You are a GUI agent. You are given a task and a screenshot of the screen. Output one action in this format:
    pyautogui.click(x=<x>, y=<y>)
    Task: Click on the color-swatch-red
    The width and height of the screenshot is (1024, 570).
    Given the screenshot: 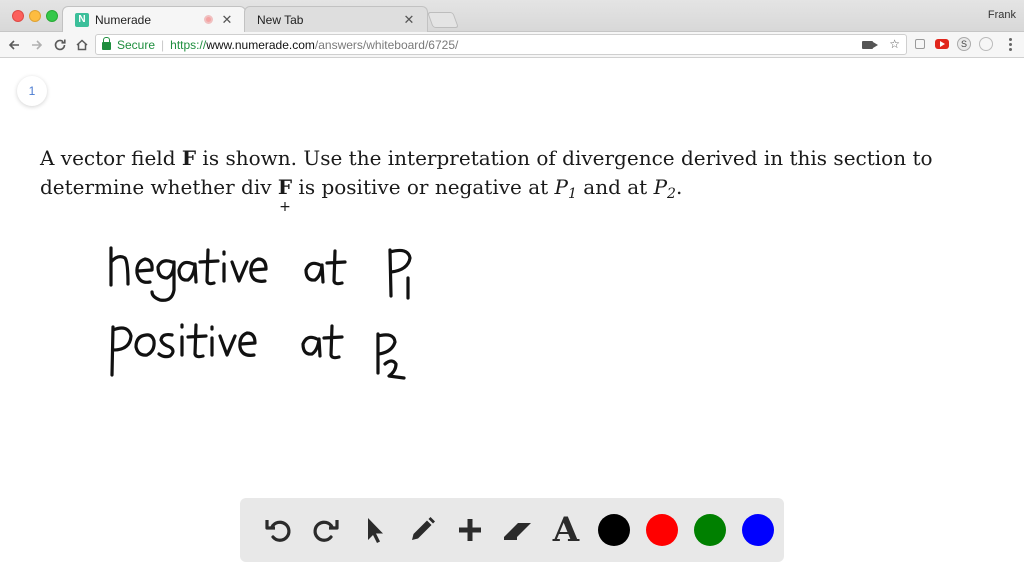 What is the action you would take?
    pyautogui.click(x=662, y=530)
    